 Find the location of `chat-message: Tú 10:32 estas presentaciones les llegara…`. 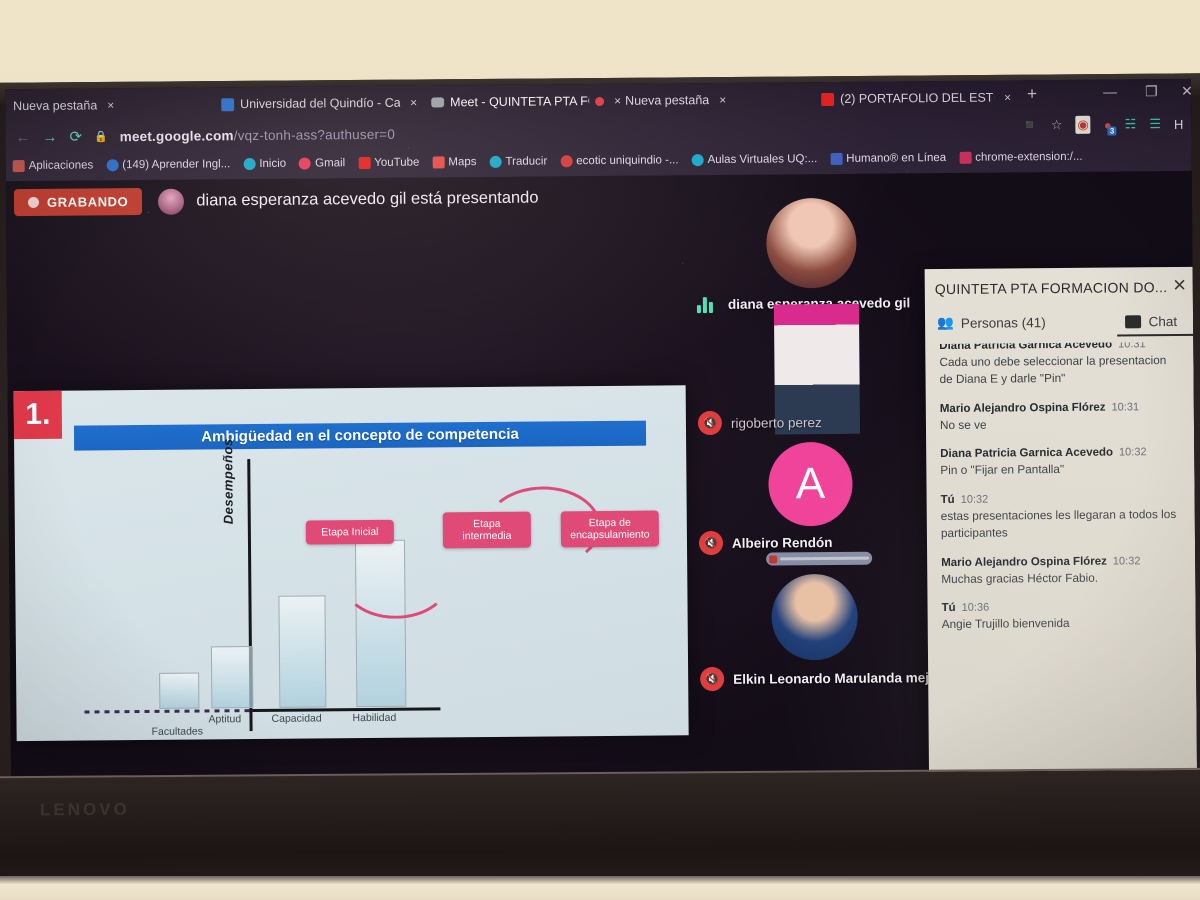

chat-message: Tú 10:32 estas presentaciones les llegara… is located at coordinates (1061, 517).